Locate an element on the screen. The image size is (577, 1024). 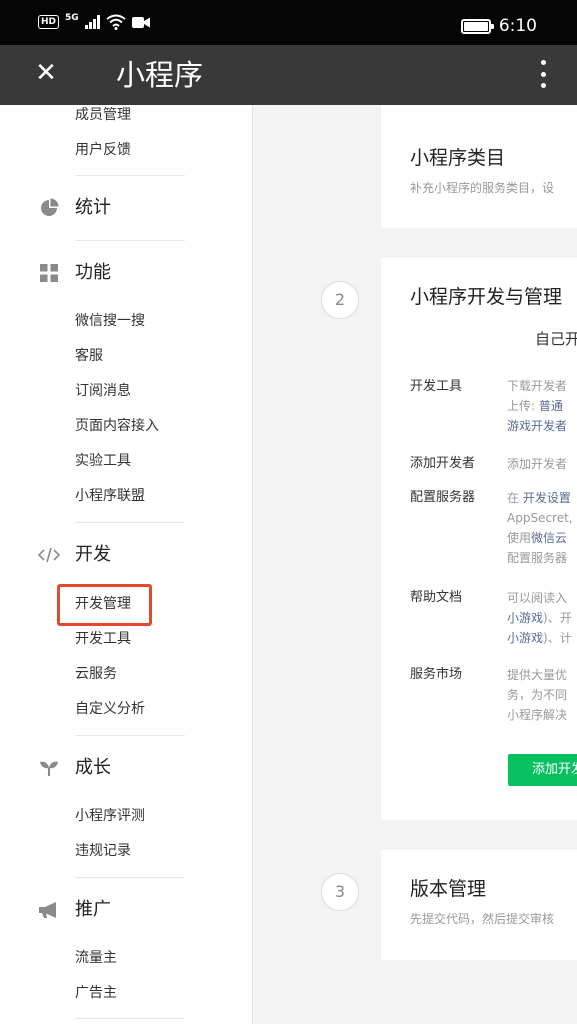
desc-line: 配置服务器 is located at coordinates (537, 558).